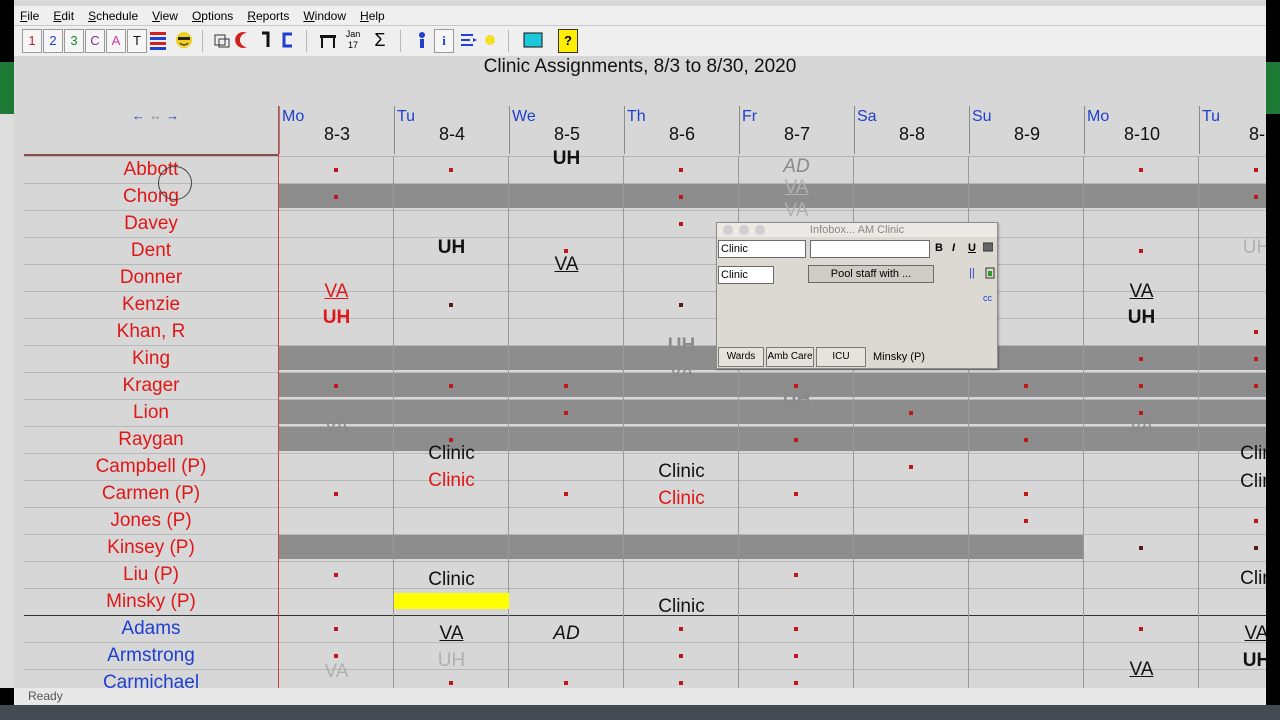  I want to click on day-header: Sa 8-8, so click(911, 130).